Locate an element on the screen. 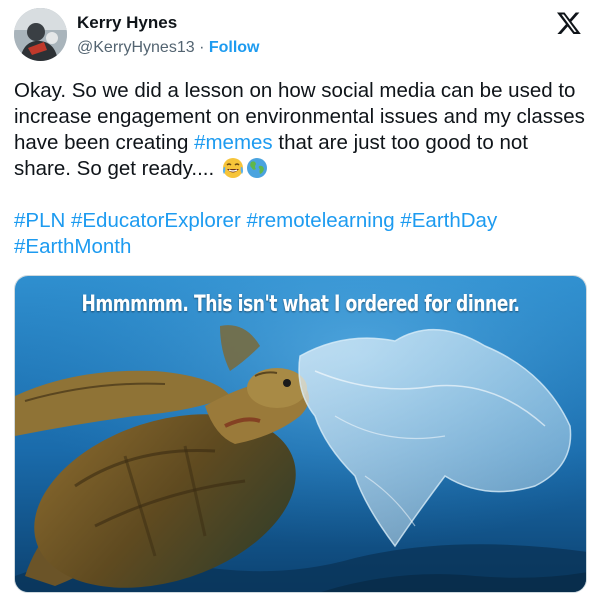  hashtag-link: #EarthMonth is located at coordinates (72, 246).